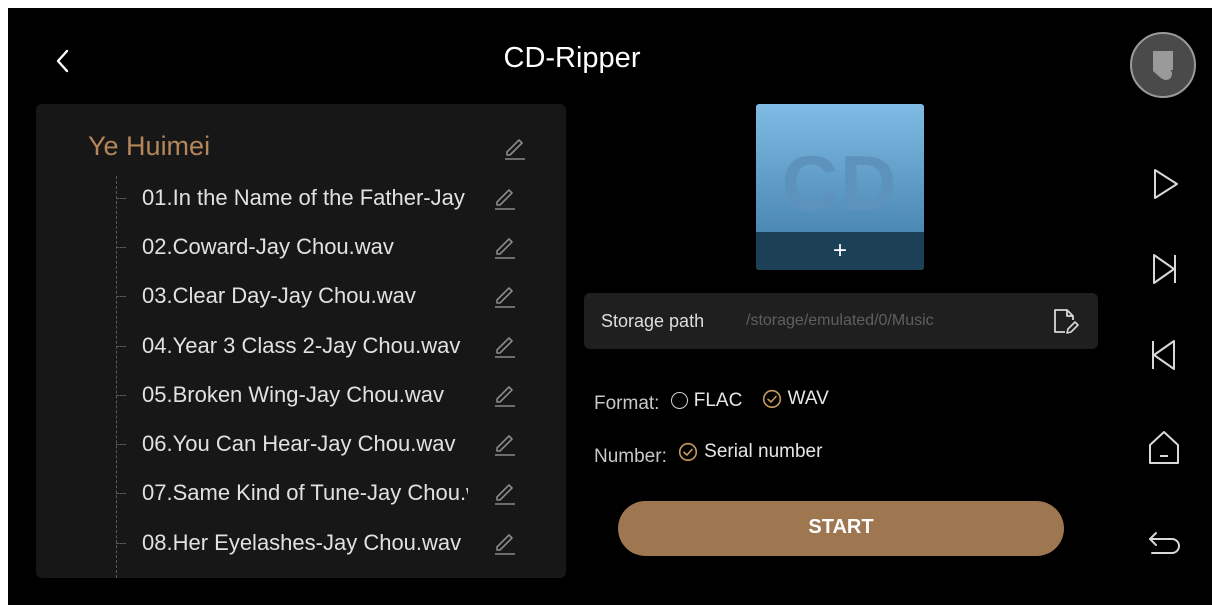 The width and height of the screenshot is (1212, 605). I want to click on album-title: Ye Huimei, so click(149, 146).